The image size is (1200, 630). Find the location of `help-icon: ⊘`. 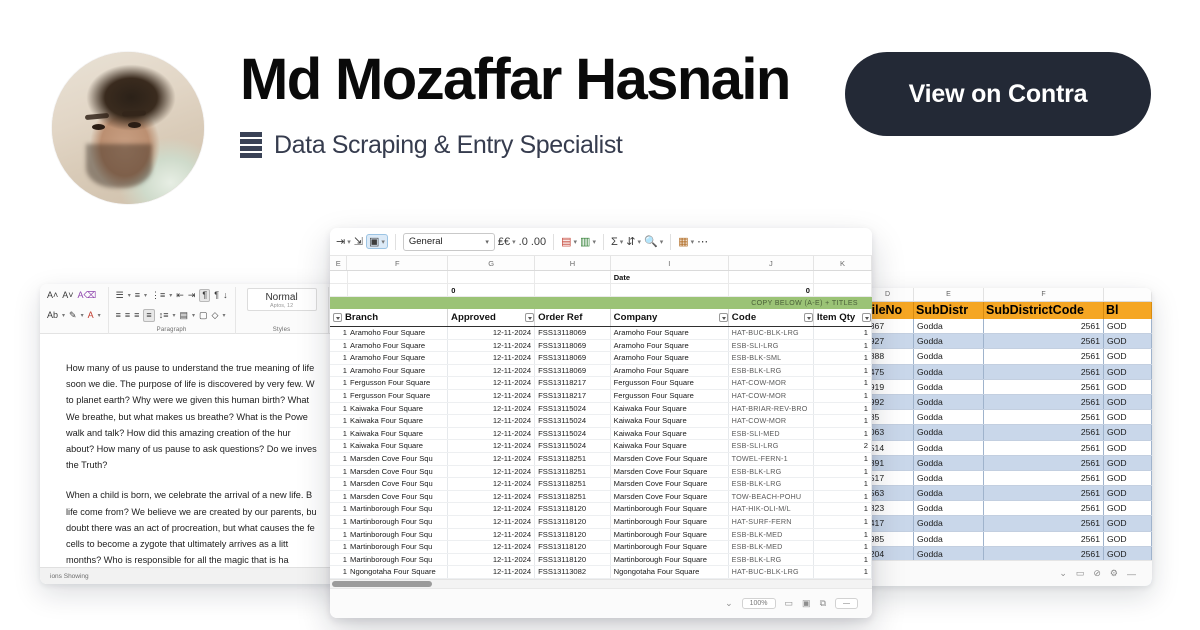

help-icon: ⊘ is located at coordinates (1097, 573).